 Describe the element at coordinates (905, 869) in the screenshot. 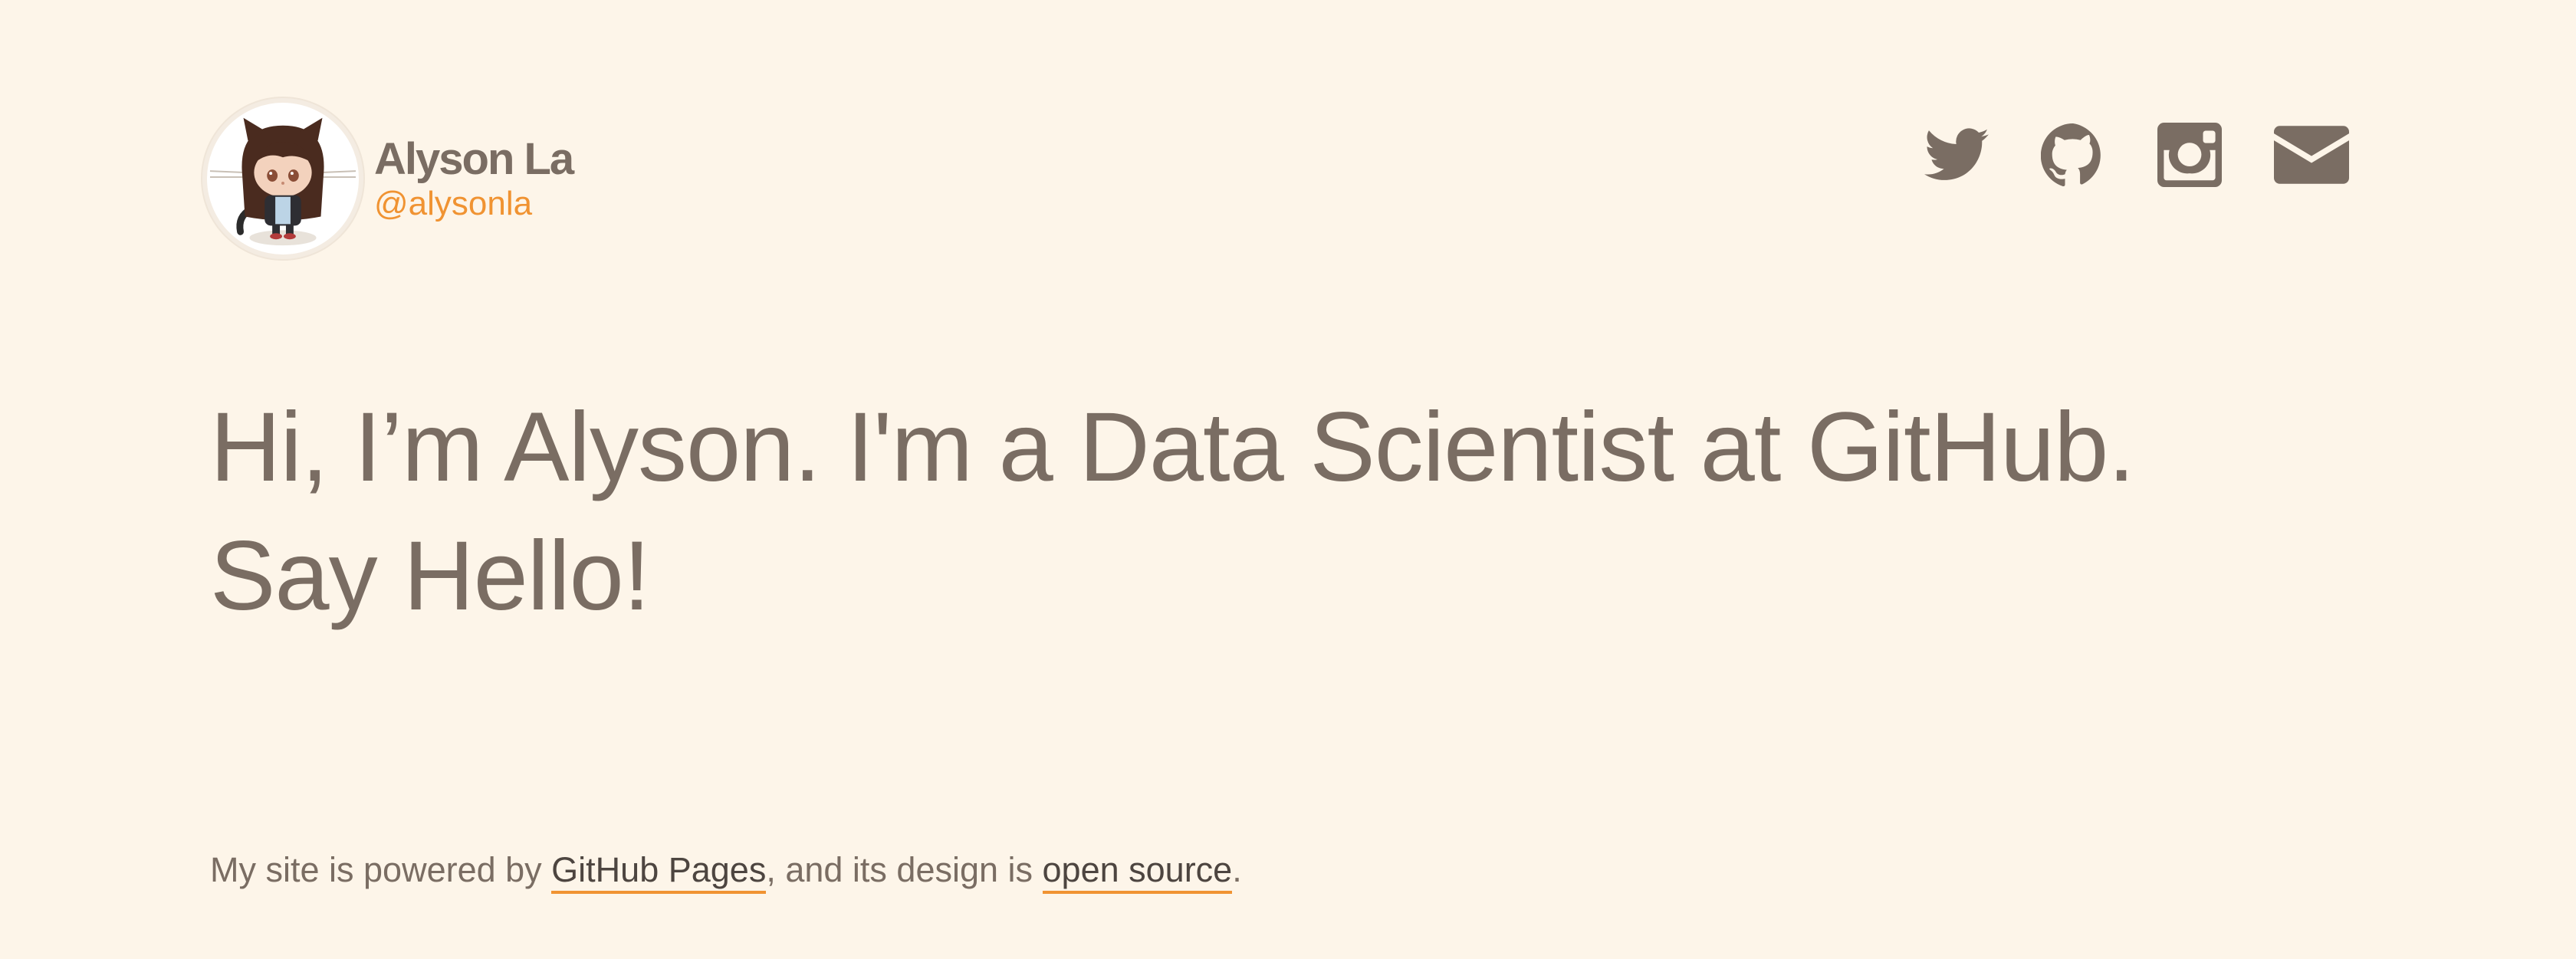

I see `footer-middle: , and its design is` at that location.